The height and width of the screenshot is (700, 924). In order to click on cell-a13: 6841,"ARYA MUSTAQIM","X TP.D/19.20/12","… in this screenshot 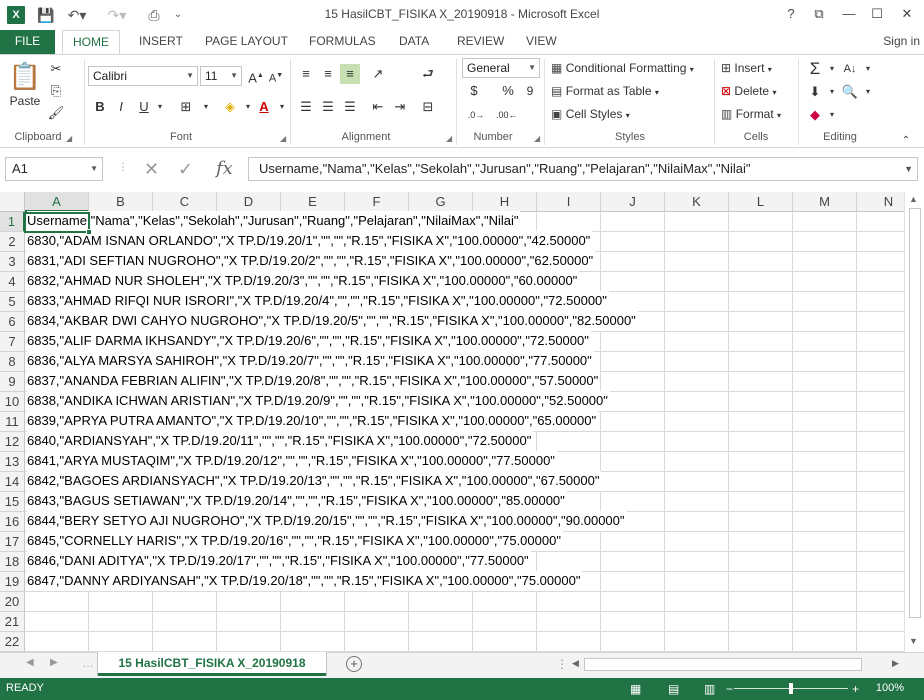, I will do `click(292, 461)`.